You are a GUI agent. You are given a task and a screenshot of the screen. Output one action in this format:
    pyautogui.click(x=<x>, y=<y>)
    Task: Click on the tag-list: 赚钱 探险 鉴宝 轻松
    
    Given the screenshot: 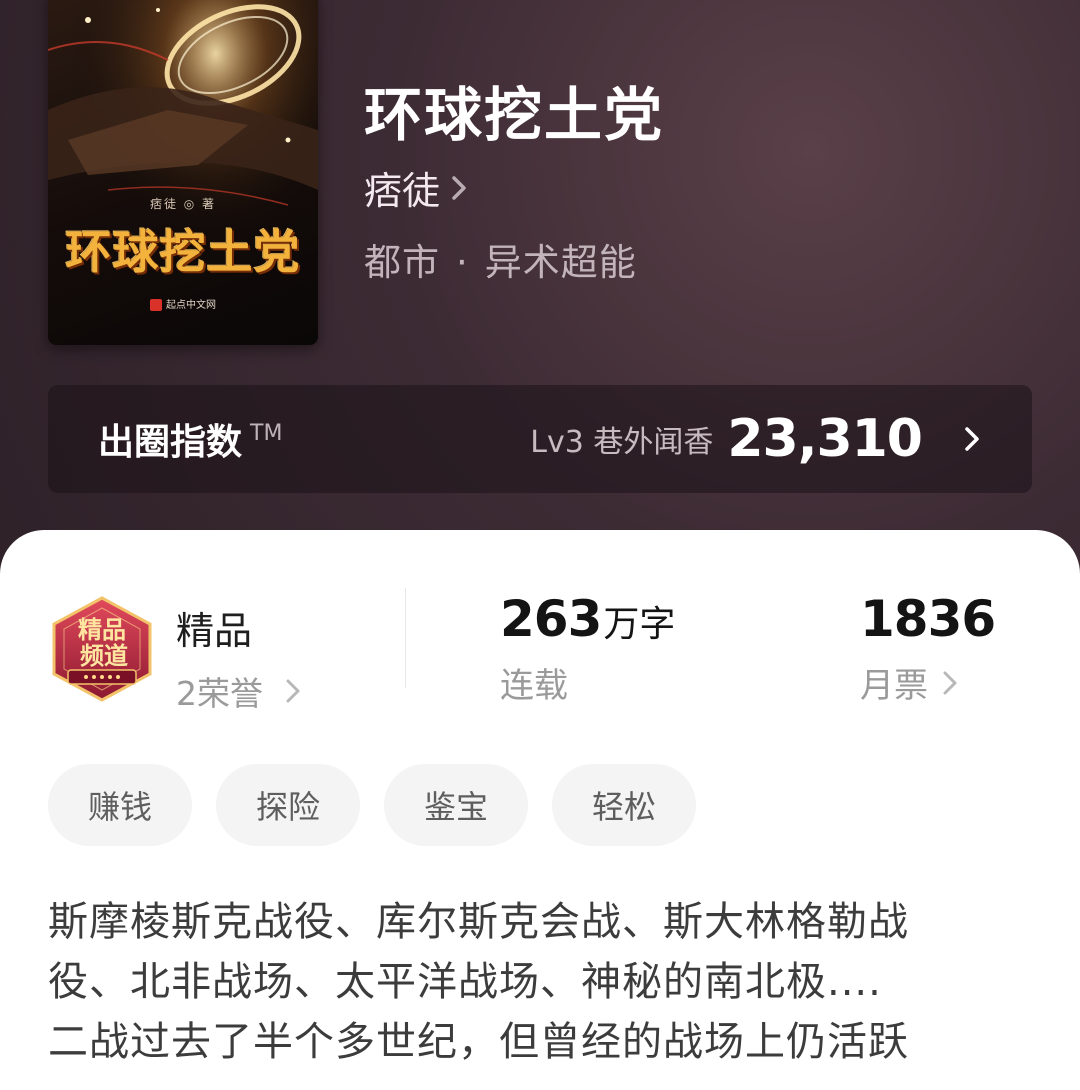 What is the action you would take?
    pyautogui.click(x=384, y=805)
    